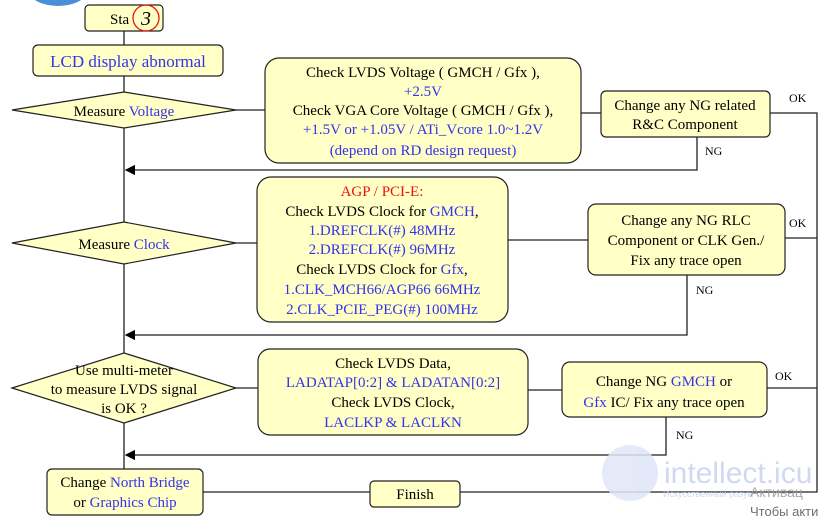  What do you see at coordinates (685, 125) in the screenshot?
I see `svg-text: R&C Component` at bounding box center [685, 125].